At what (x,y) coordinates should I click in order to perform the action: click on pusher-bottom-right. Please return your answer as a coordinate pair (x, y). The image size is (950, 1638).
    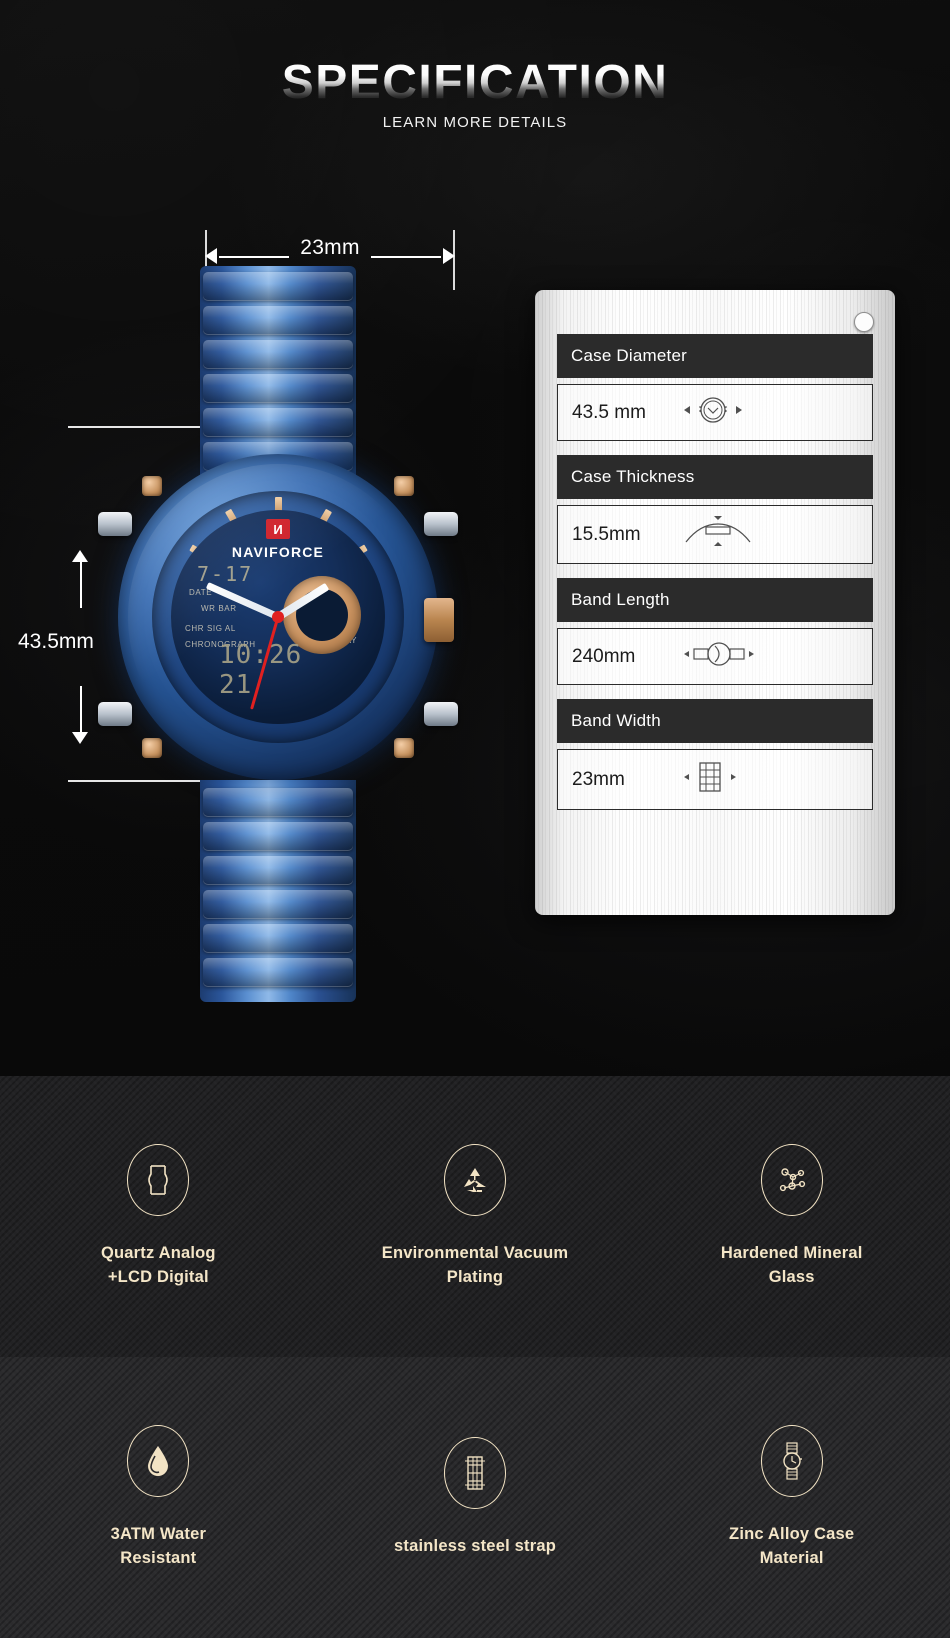
    Looking at the image, I should click on (441, 714).